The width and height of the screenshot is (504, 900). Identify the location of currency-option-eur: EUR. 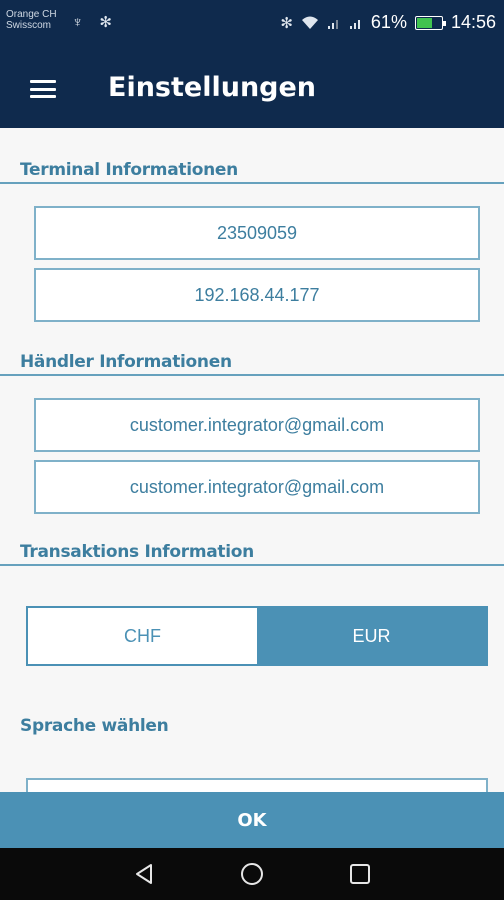
(371, 636).